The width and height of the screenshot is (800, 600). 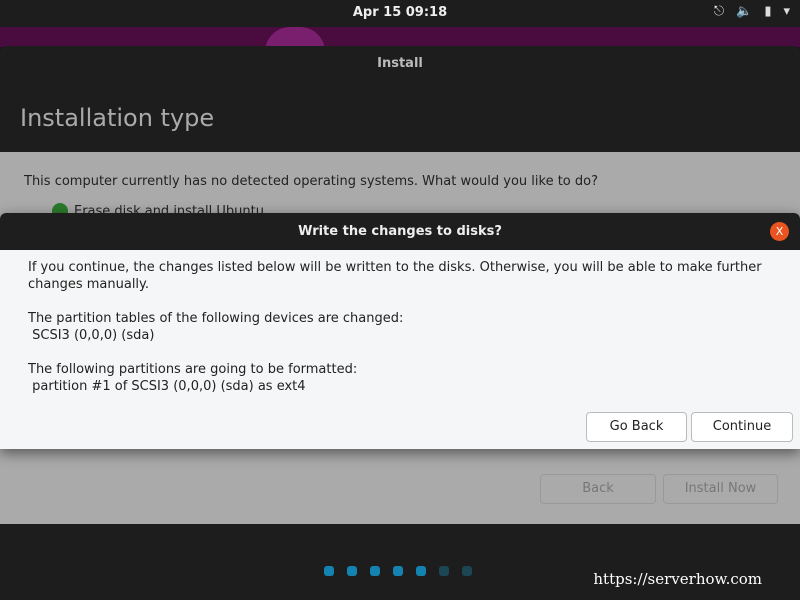 What do you see at coordinates (744, 11) in the screenshot?
I see `volume-icon: 🔈` at bounding box center [744, 11].